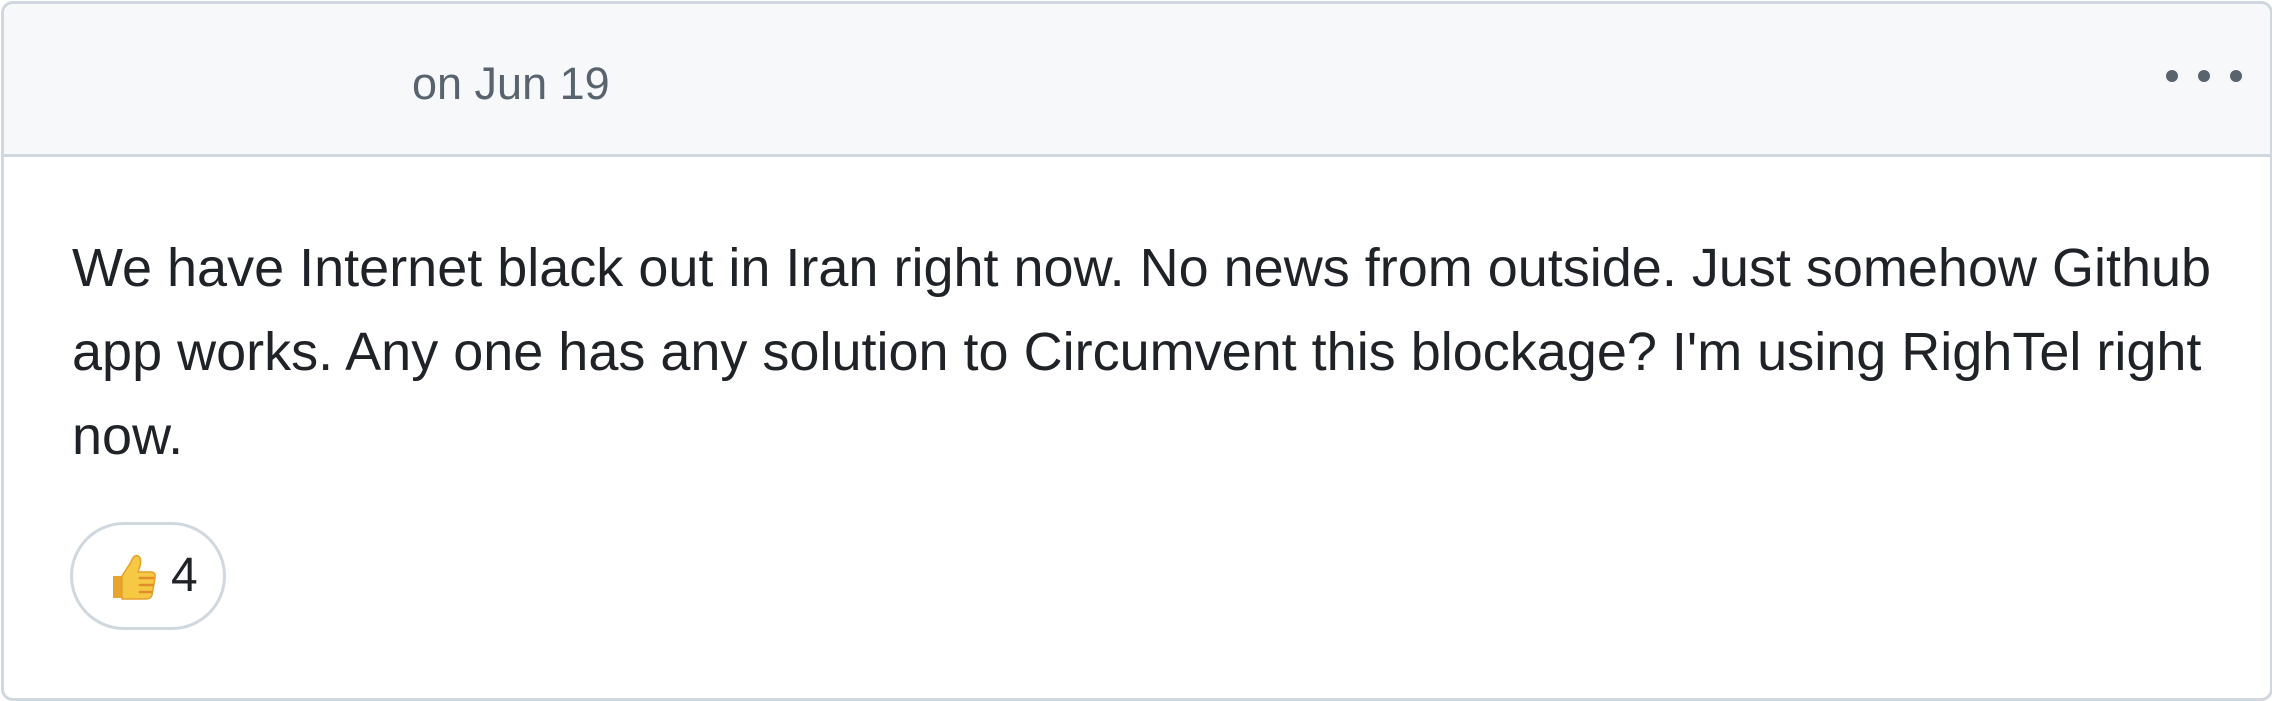 The image size is (2272, 701). I want to click on thumbs-up-icon, so click(134, 577).